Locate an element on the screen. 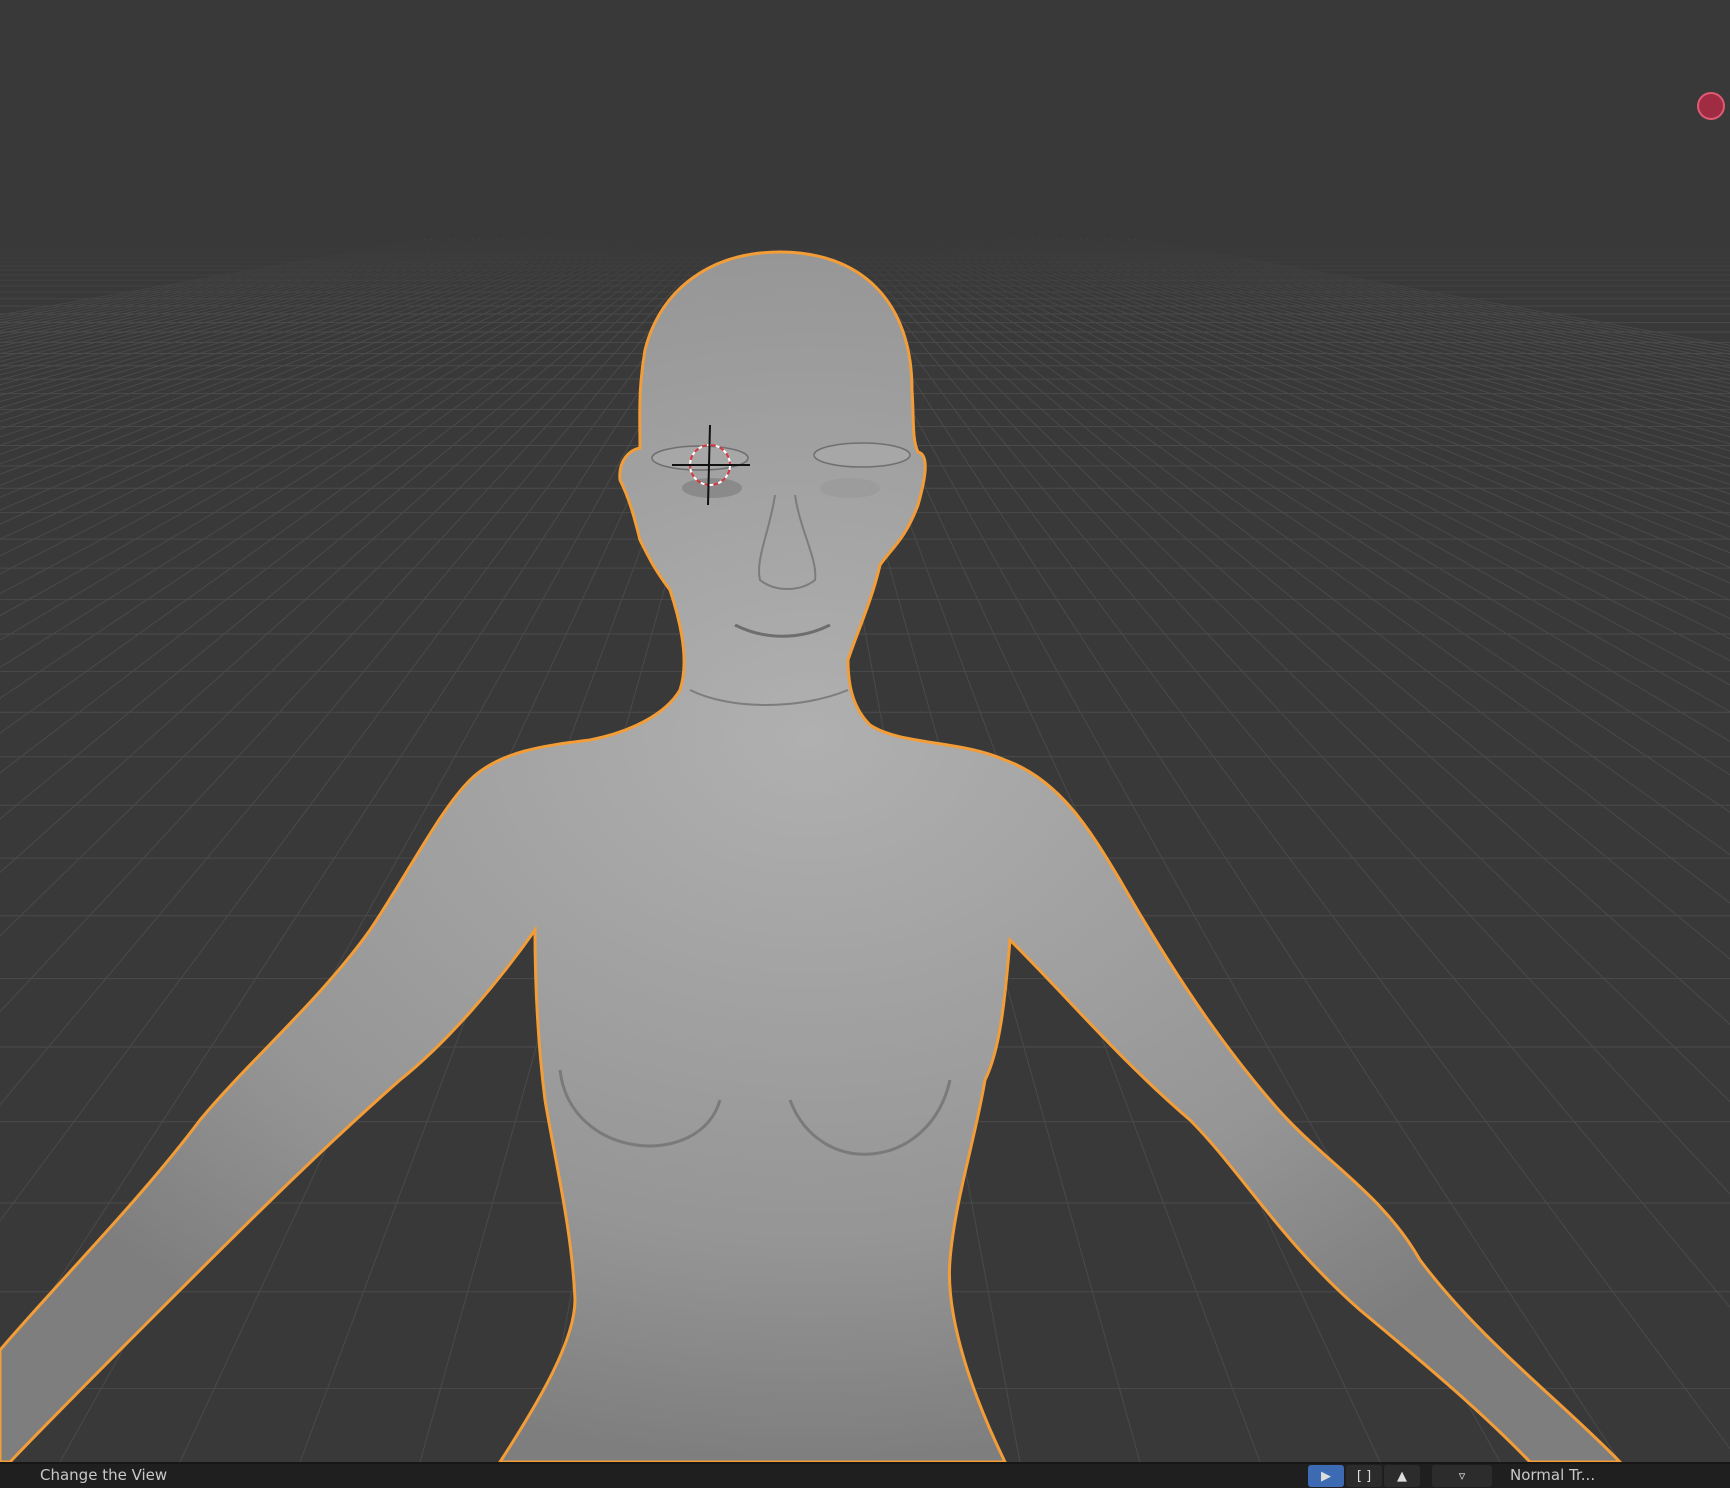  right-brow is located at coordinates (862, 455).